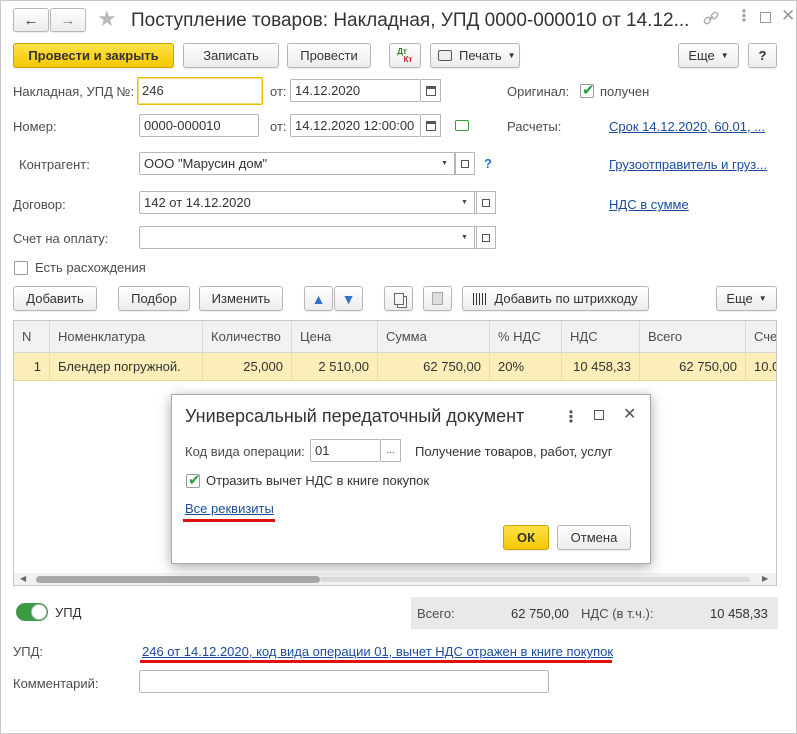 This screenshot has height=734, width=797. Describe the element at coordinates (571, 417) in the screenshot. I see `dialog-menu-icon: ⋮` at that location.